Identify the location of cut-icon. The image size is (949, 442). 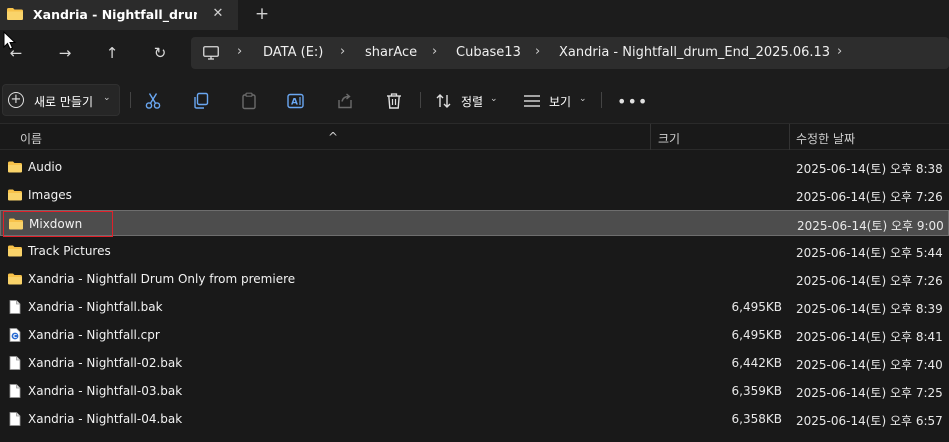
(153, 101).